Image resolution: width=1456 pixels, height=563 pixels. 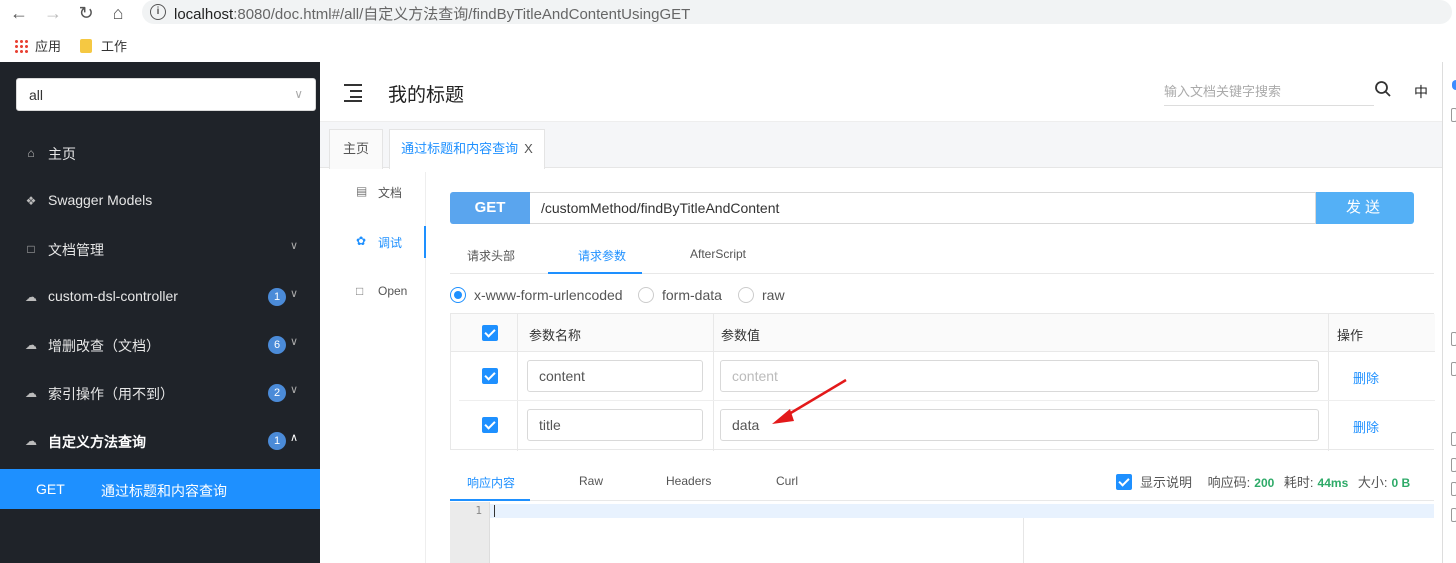 I want to click on tab-response-raw: Raw, so click(x=591, y=481).